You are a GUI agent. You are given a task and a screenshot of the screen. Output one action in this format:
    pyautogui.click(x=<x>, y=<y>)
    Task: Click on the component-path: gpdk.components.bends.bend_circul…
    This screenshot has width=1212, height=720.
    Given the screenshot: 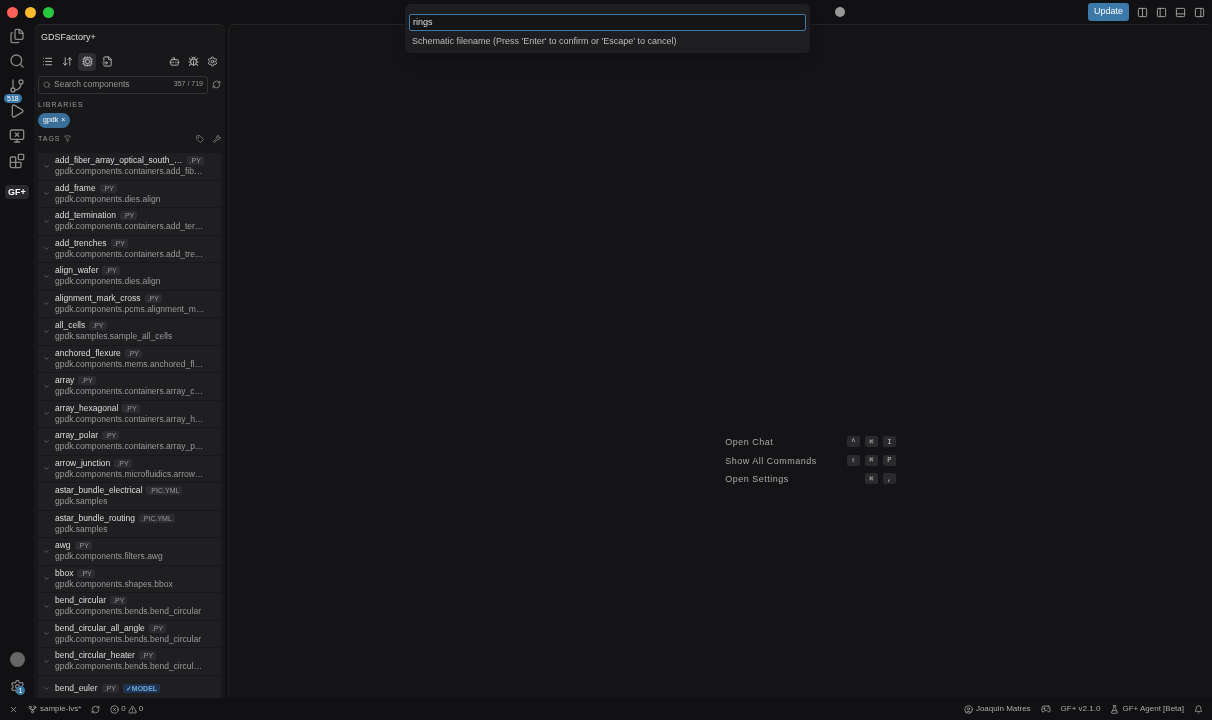 What is the action you would take?
    pyautogui.click(x=128, y=667)
    